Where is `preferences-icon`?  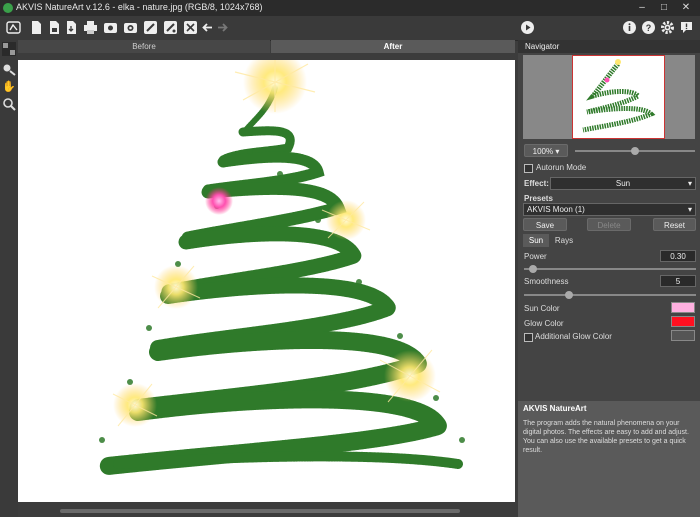 preferences-icon is located at coordinates (190, 27).